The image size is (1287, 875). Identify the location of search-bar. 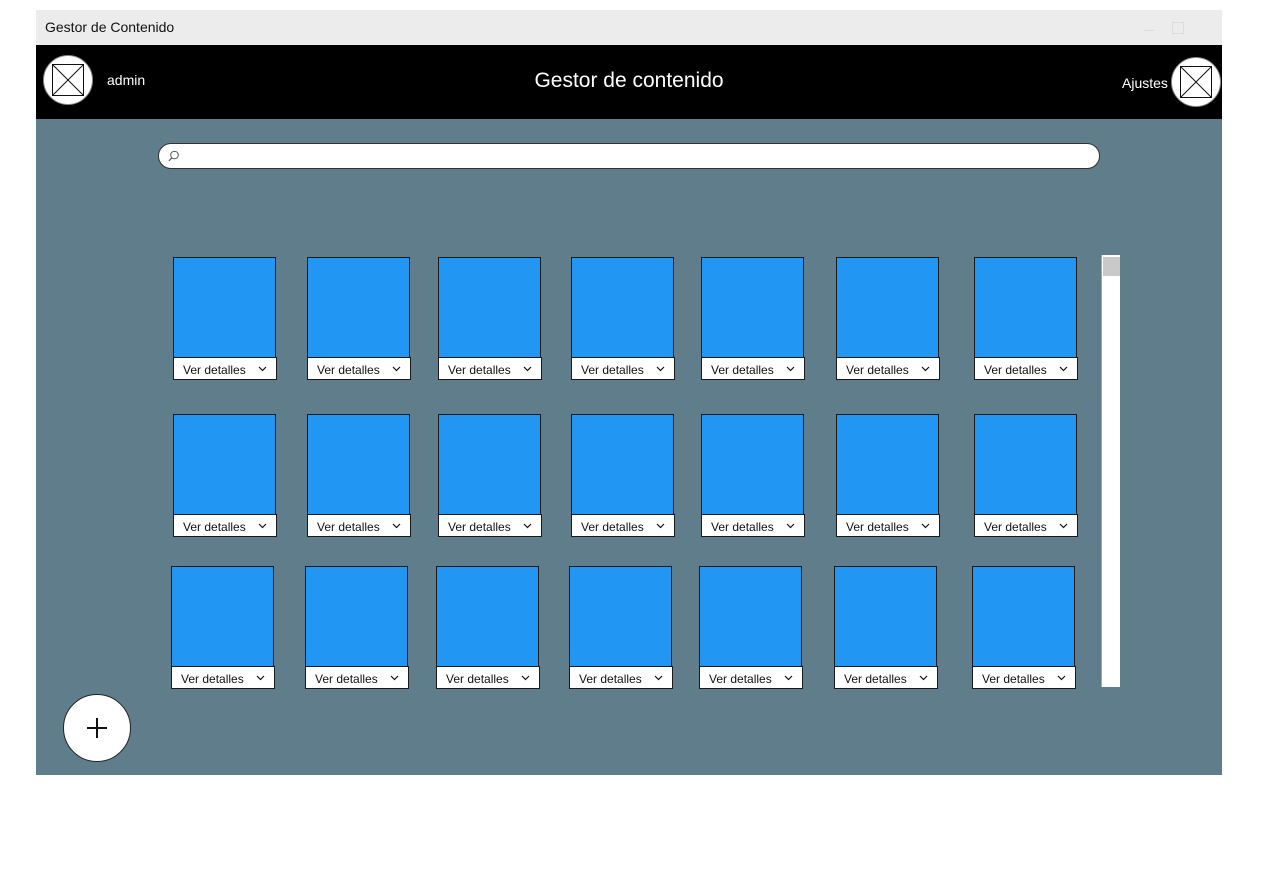
(629, 156).